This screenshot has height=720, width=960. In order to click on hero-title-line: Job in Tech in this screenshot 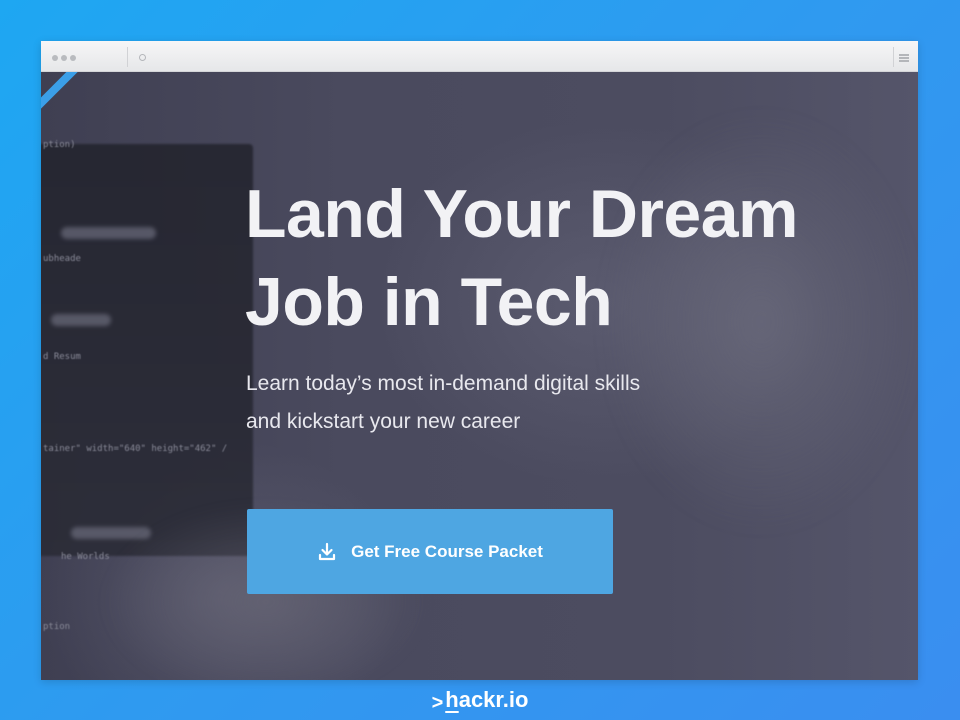, I will do `click(429, 302)`.